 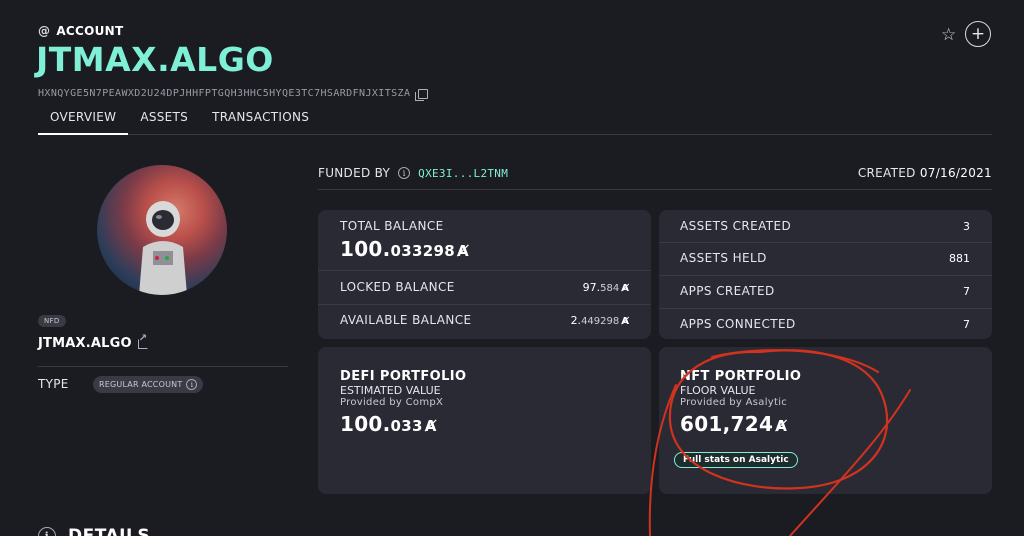 What do you see at coordinates (260, 121) in the screenshot?
I see `tab-transactions: TRANSACTIONS` at bounding box center [260, 121].